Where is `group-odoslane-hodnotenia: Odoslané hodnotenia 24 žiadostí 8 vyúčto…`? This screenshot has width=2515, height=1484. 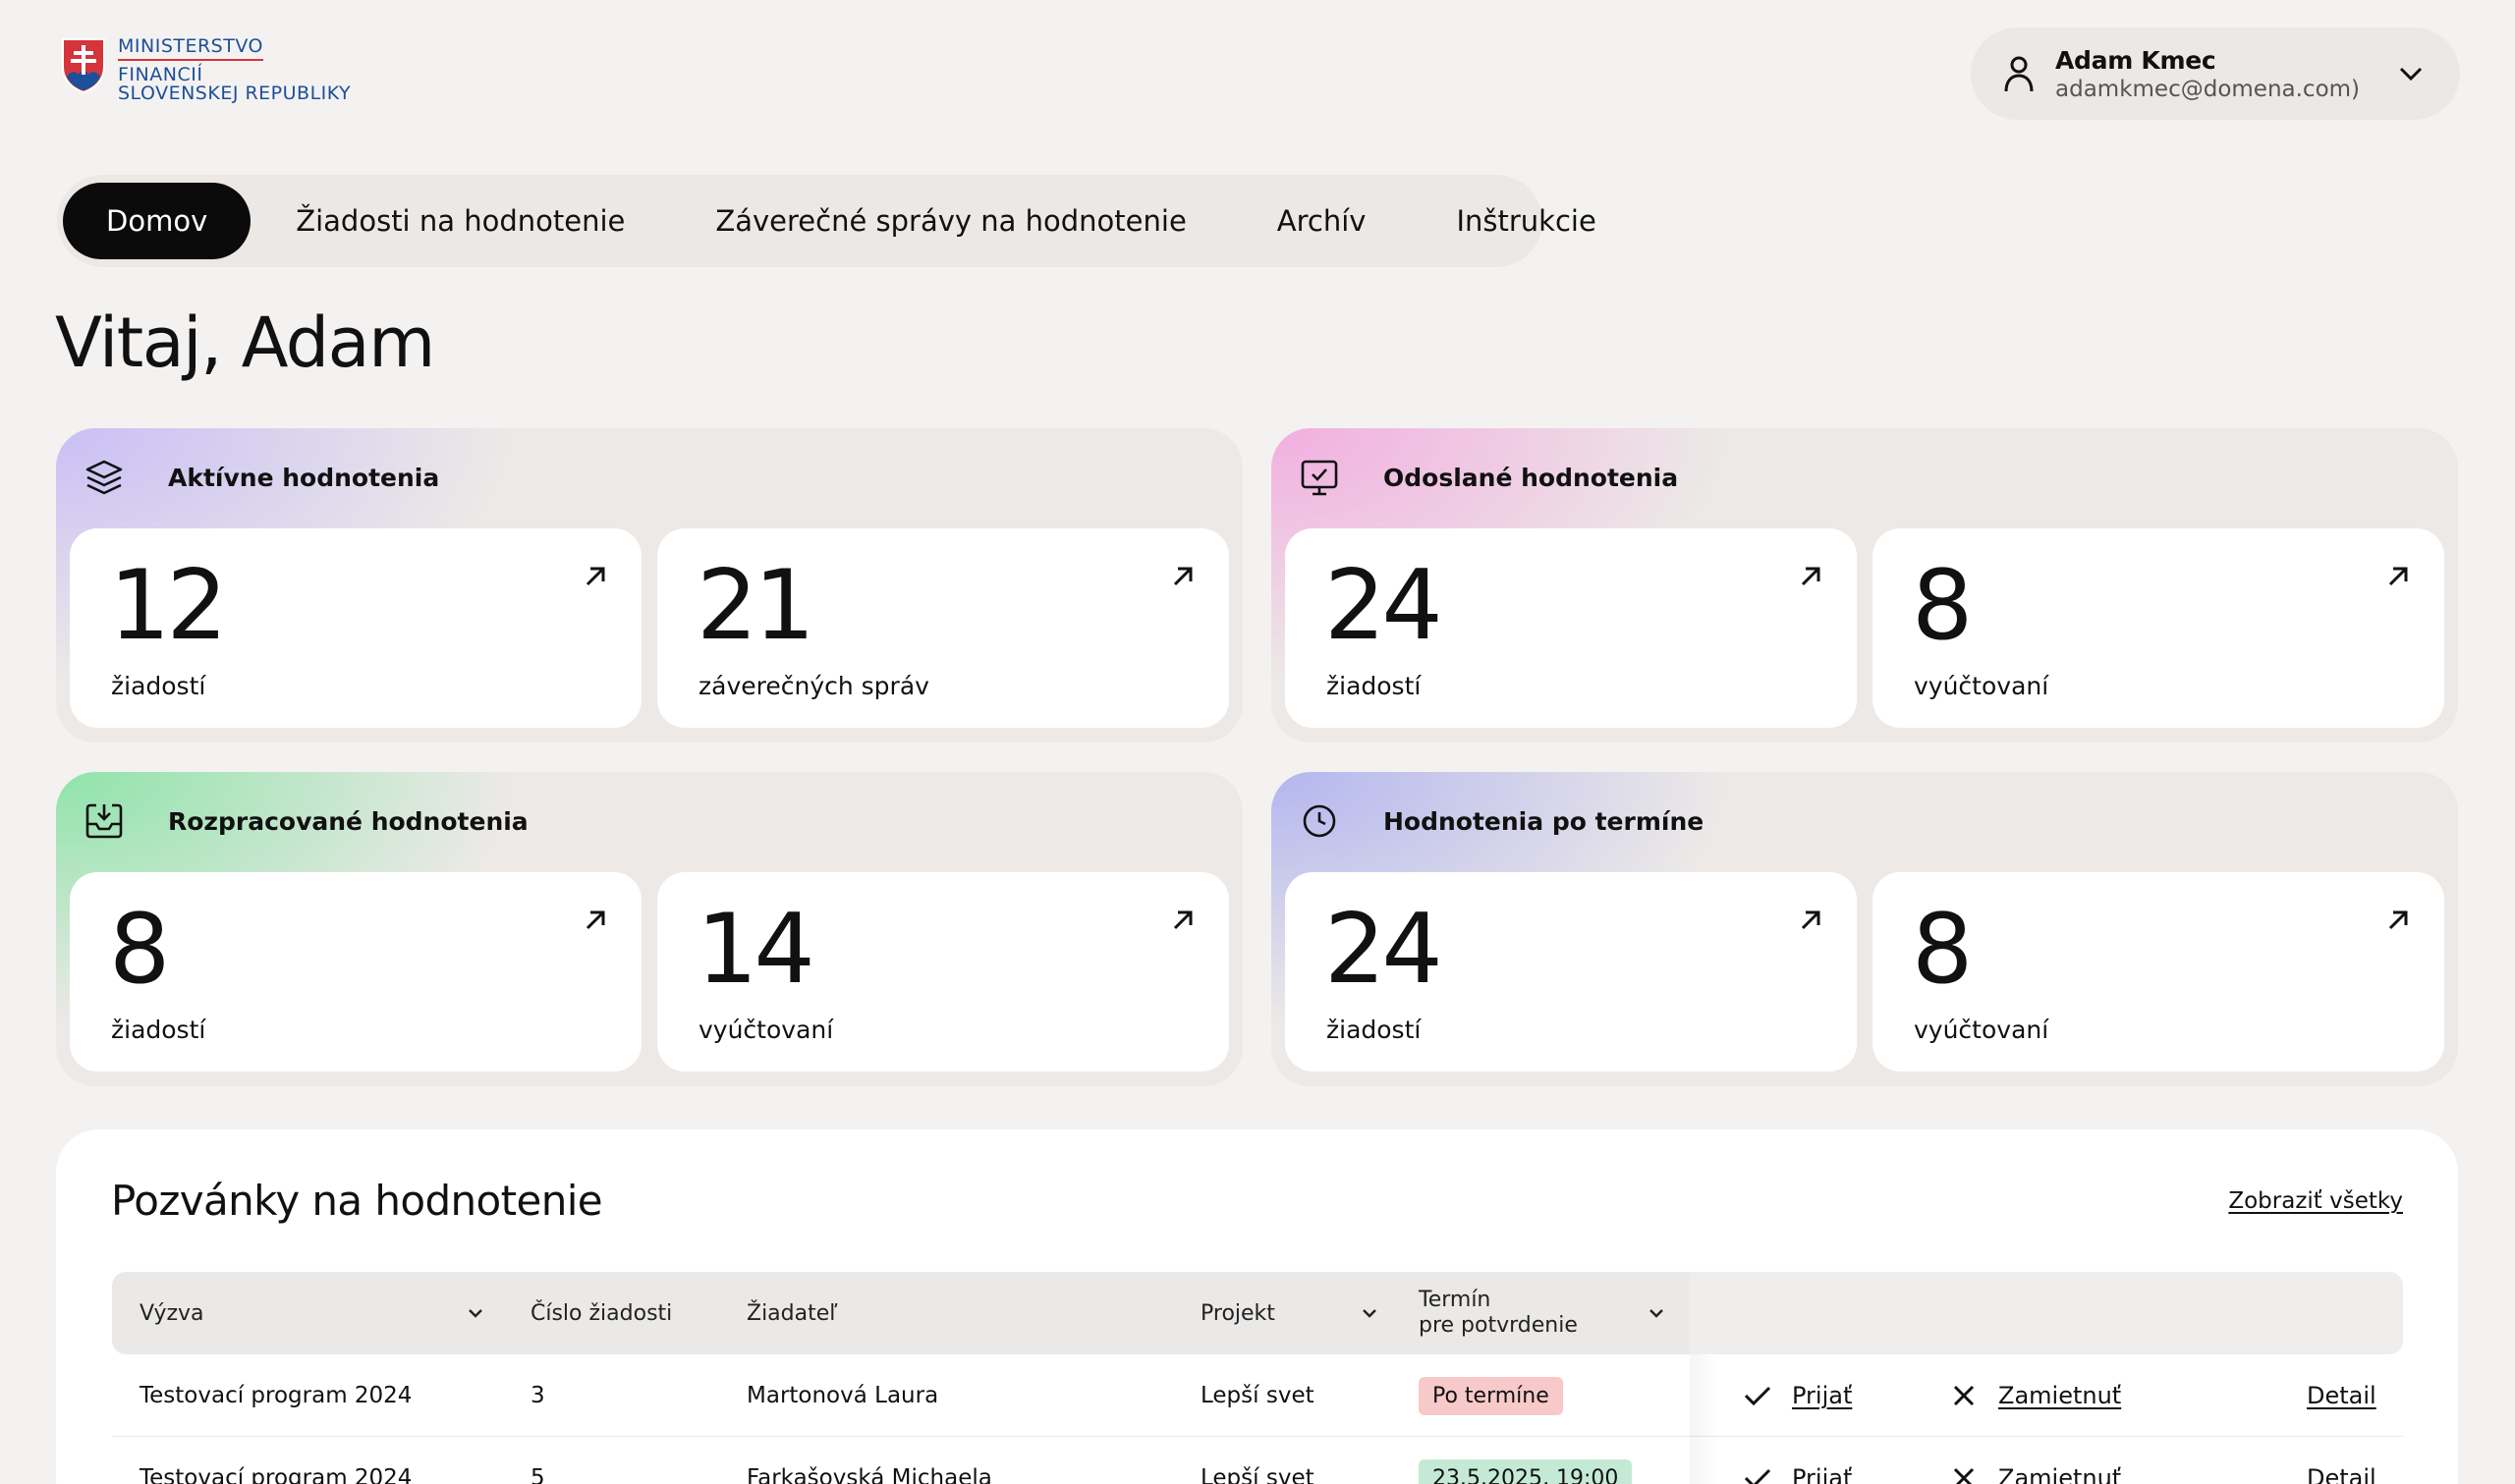
group-odoslane-hodnotenia: Odoslané hodnotenia 24 žiadostí 8 vyúčto… is located at coordinates (1864, 585).